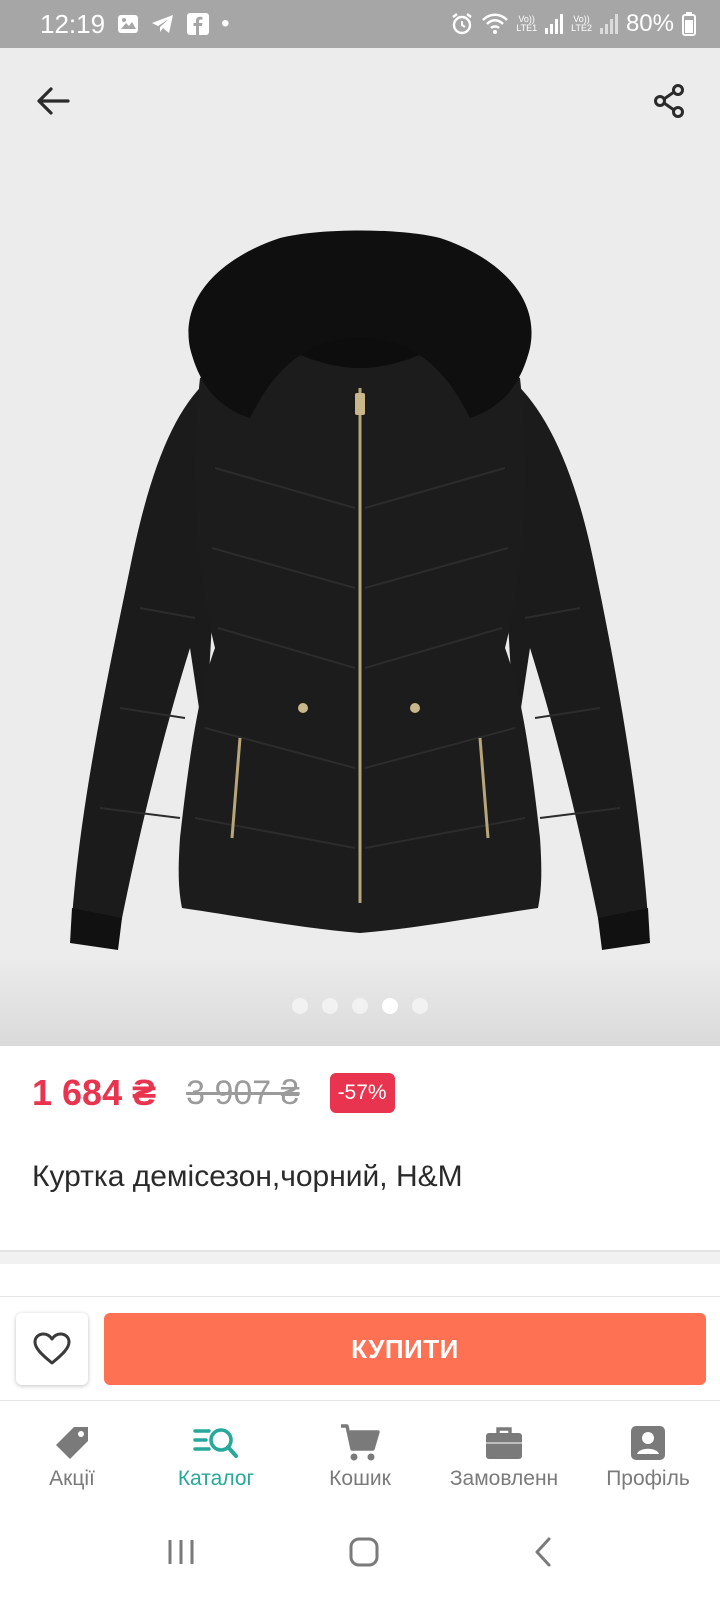 The width and height of the screenshot is (720, 1600). What do you see at coordinates (360, 24) in the screenshot?
I see `status-bar: 12:19 • Vo)) LTE1 Vo)) LTE2 80%` at bounding box center [360, 24].